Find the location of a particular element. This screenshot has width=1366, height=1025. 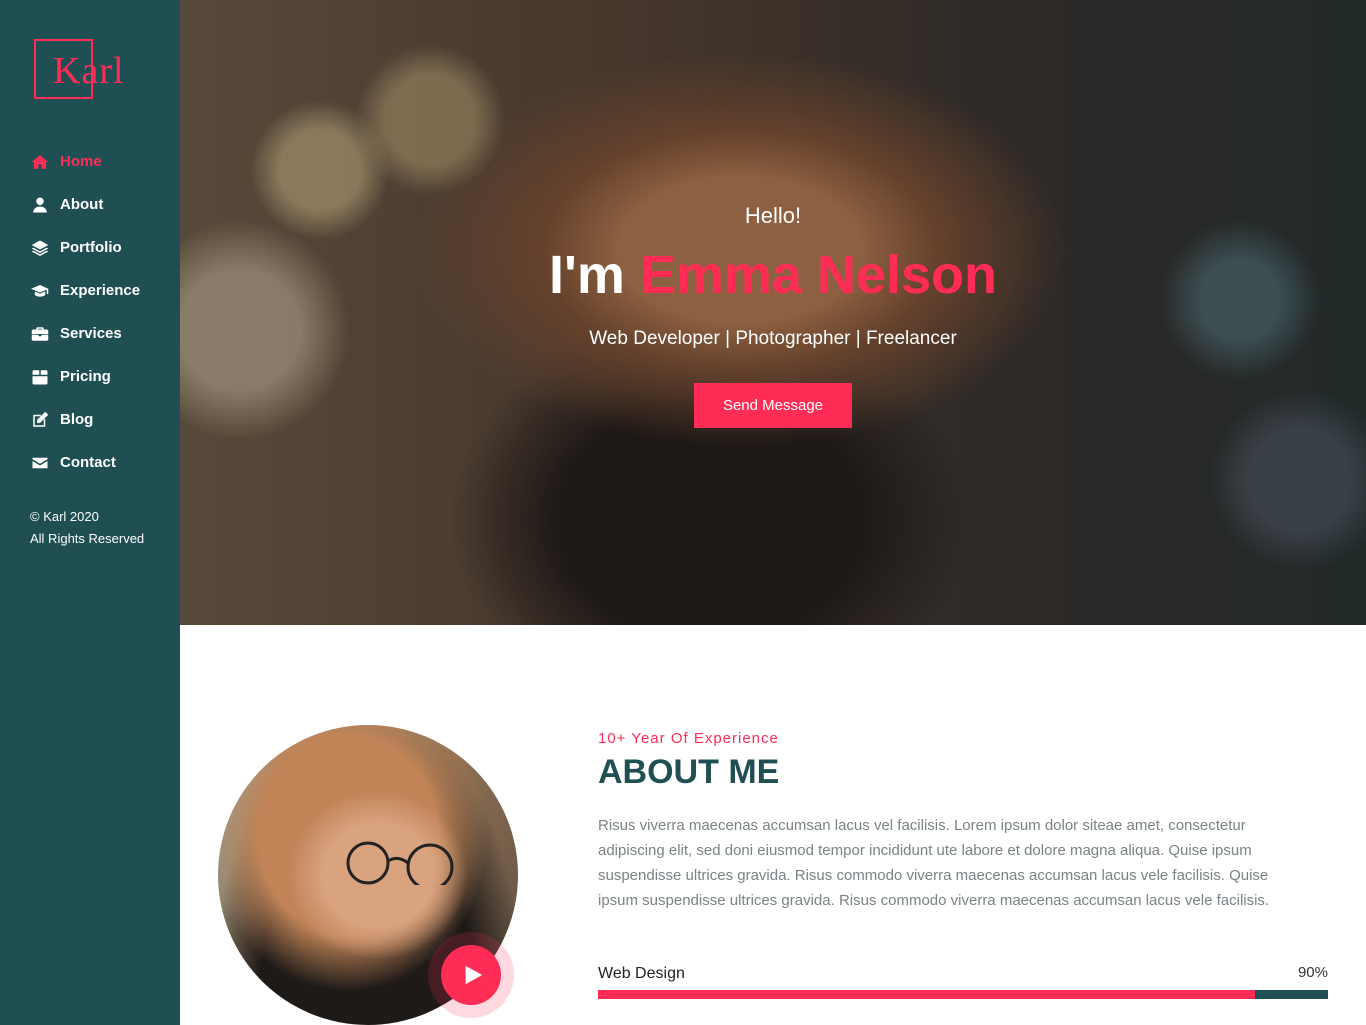

sidebar-item-blog: Blog is located at coordinates (85, 419).